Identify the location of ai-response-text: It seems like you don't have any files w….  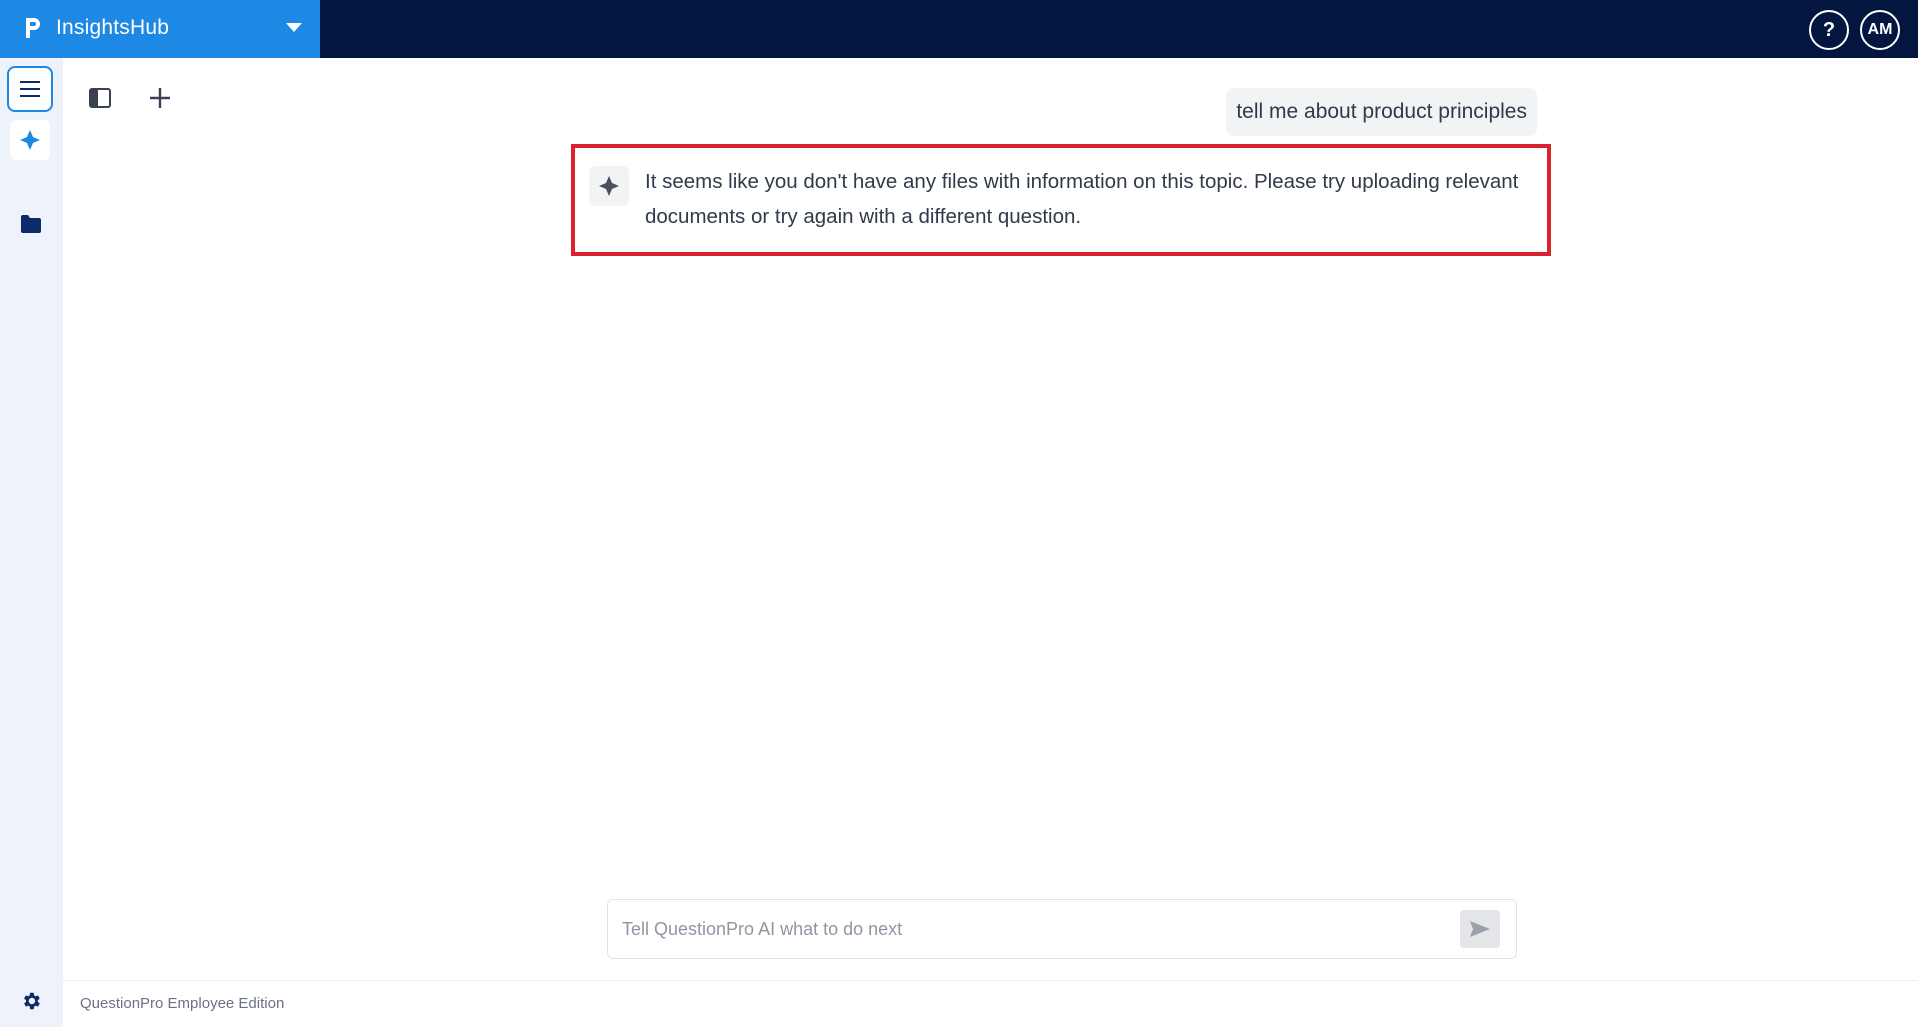
(1082, 199).